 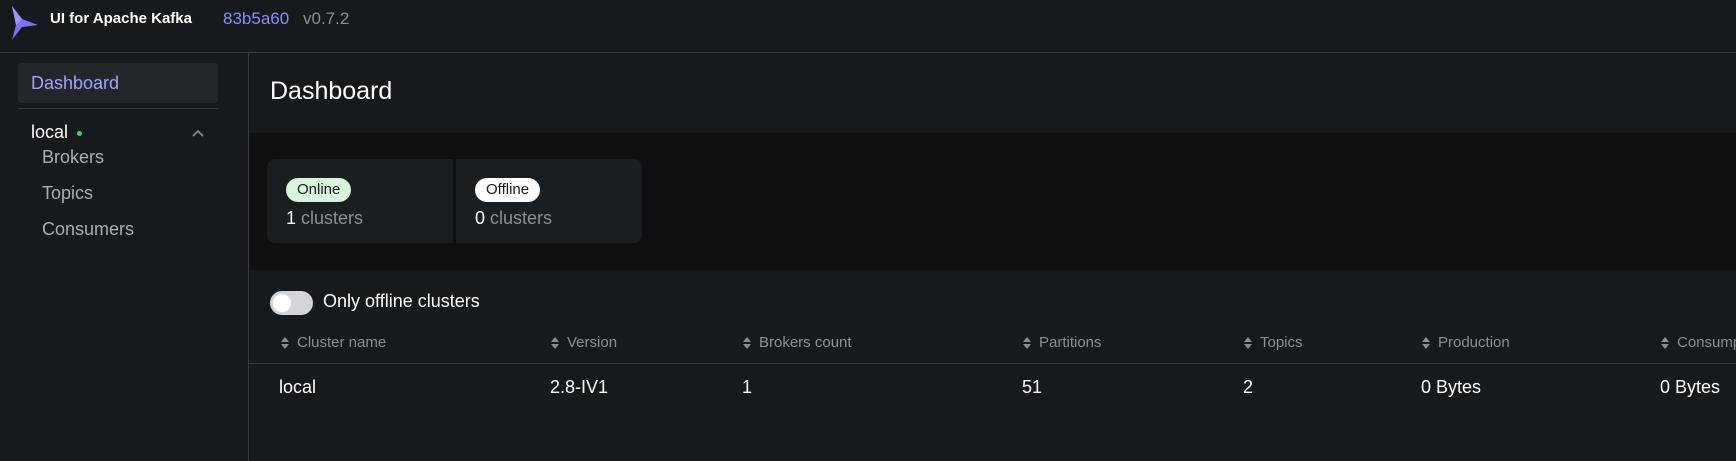 I want to click on column-header-label: Topics, so click(x=1281, y=342).